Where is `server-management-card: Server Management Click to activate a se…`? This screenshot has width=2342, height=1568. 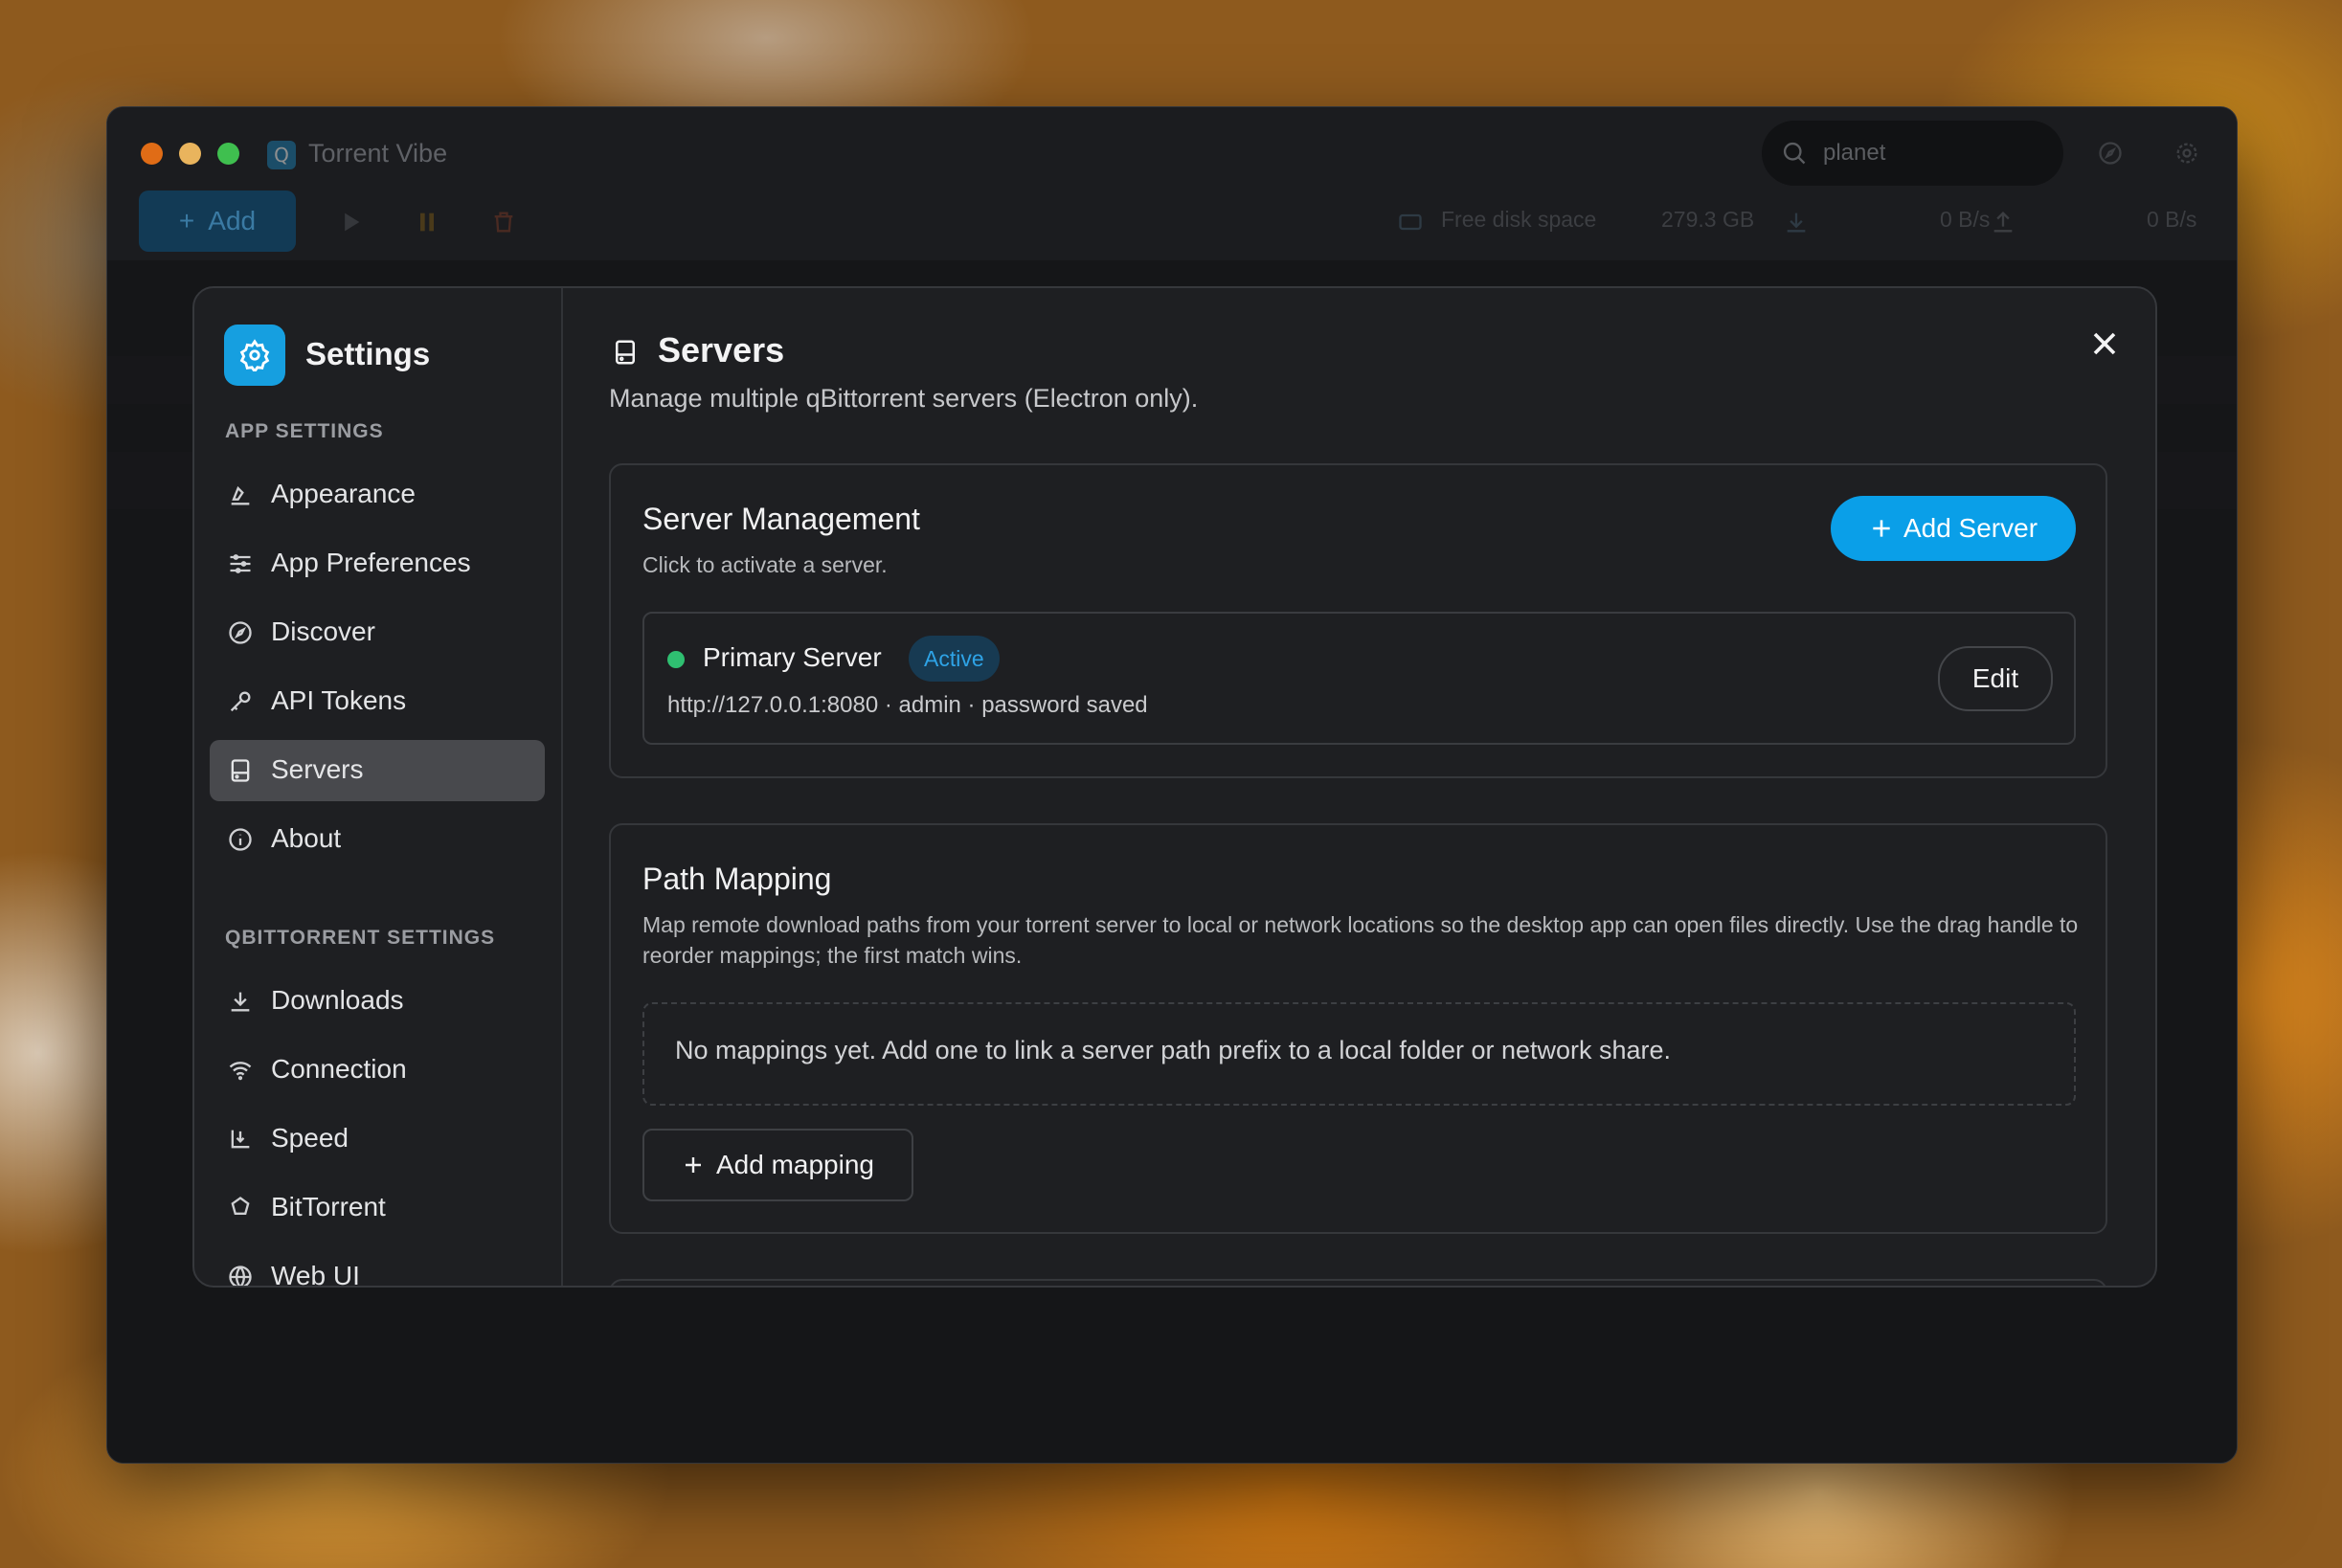 server-management-card: Server Management Click to activate a se… is located at coordinates (1358, 621).